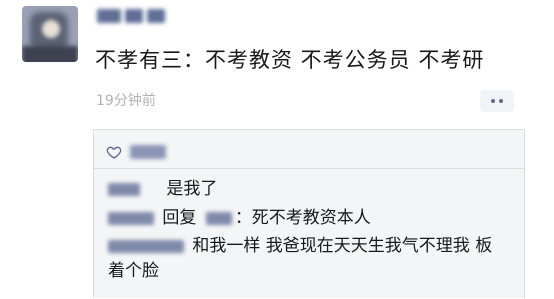 This screenshot has height=299, width=554. Describe the element at coordinates (302, 218) in the screenshot. I see `comment-text: ：死不考教资本人` at that location.